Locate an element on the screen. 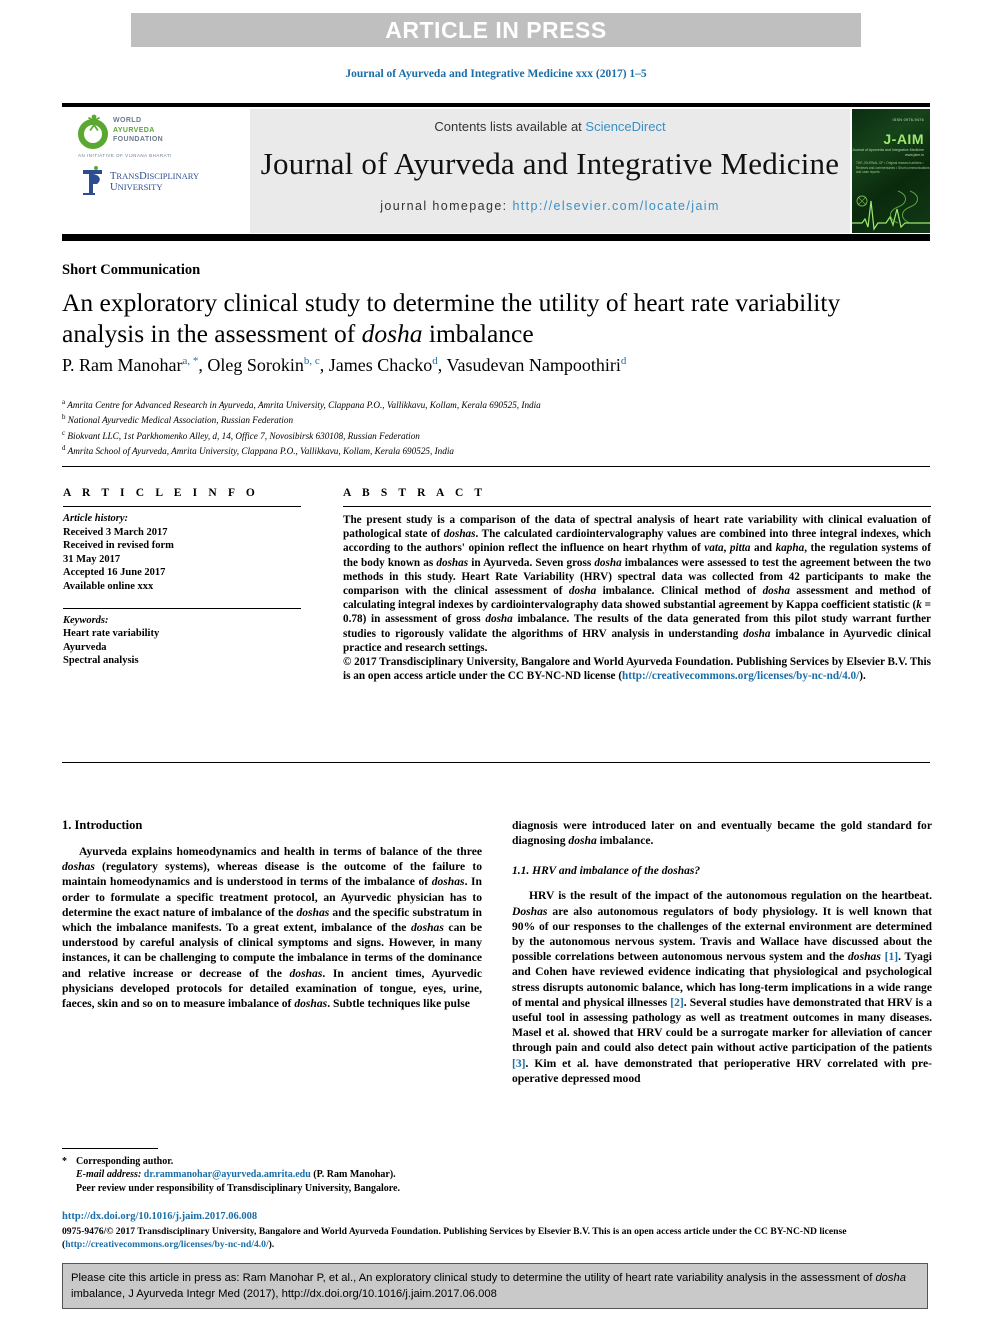  citation-italic: dosha is located at coordinates (890, 1278).